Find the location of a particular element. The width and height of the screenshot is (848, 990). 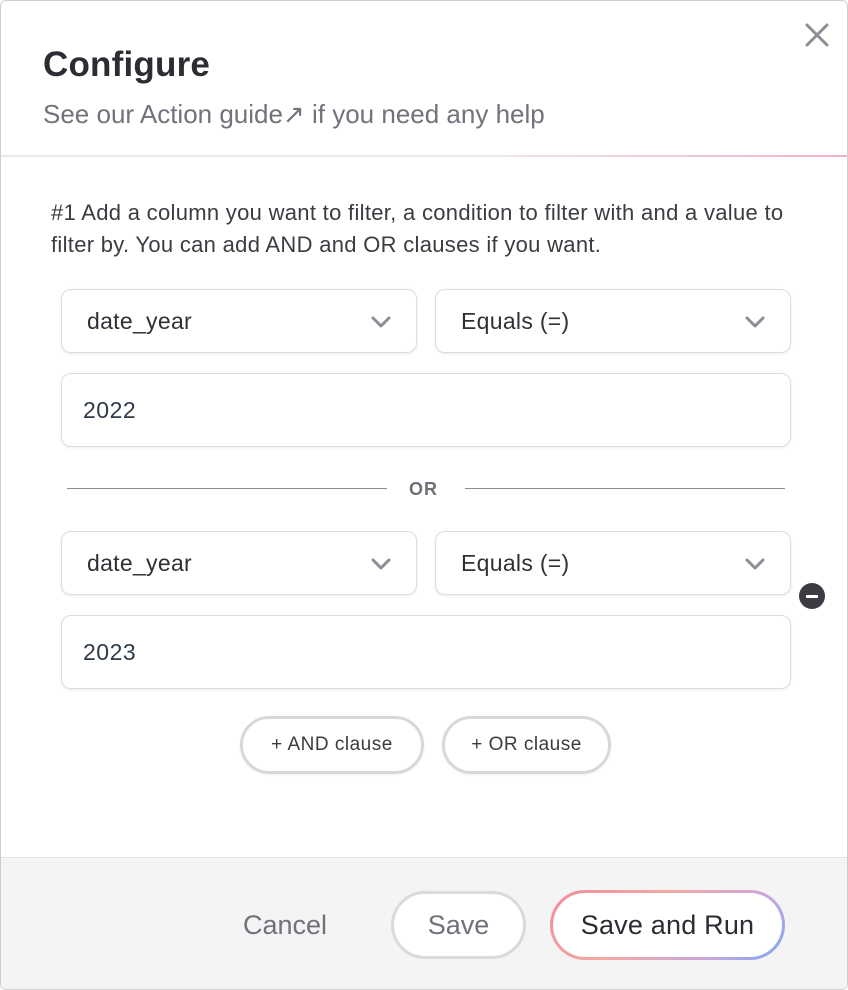

close-icon is located at coordinates (817, 35).